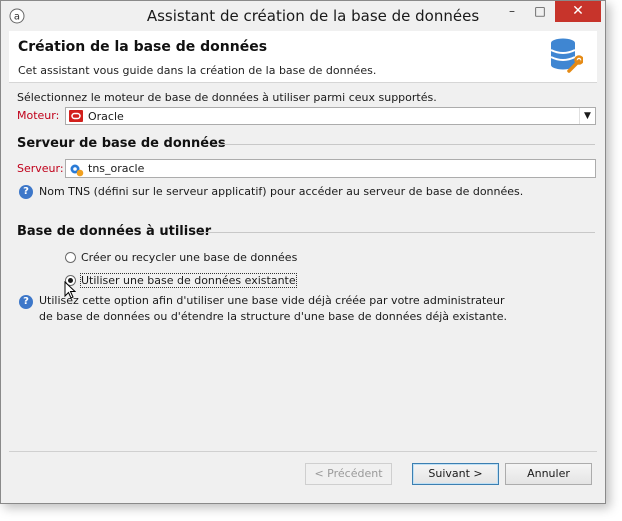  What do you see at coordinates (540, 11) in the screenshot?
I see `maximize-button: □` at bounding box center [540, 11].